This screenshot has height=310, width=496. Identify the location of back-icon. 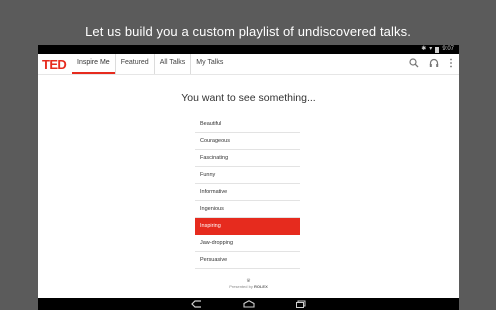
(196, 304).